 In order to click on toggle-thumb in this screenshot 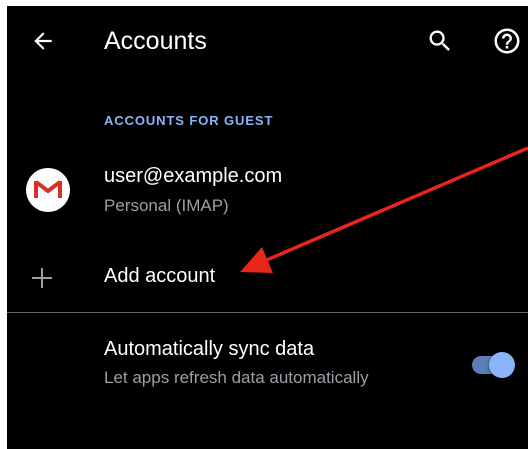, I will do `click(502, 365)`.